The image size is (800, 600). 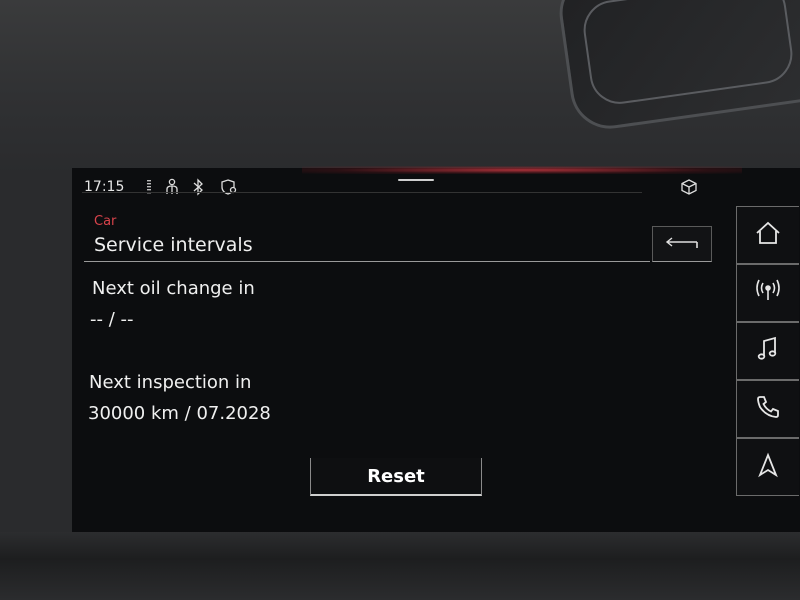 I want to click on nav-phone-button, so click(x=767, y=409).